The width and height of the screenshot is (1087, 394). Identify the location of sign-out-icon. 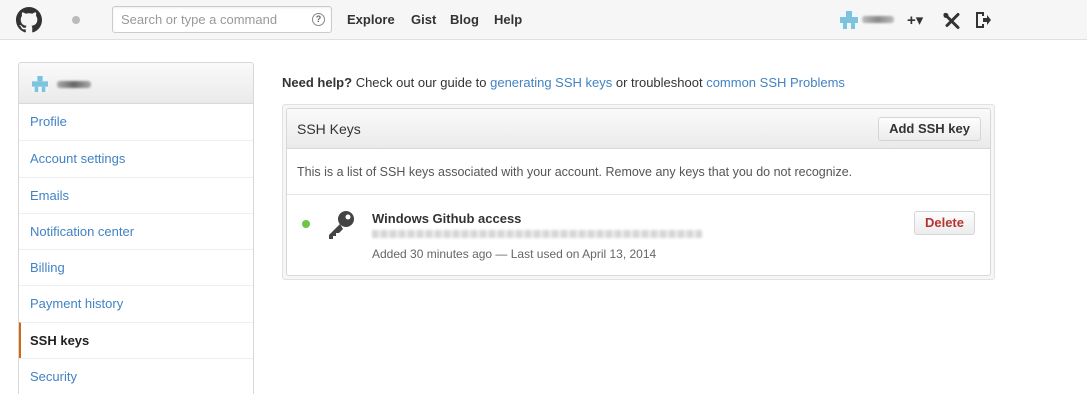
(983, 20).